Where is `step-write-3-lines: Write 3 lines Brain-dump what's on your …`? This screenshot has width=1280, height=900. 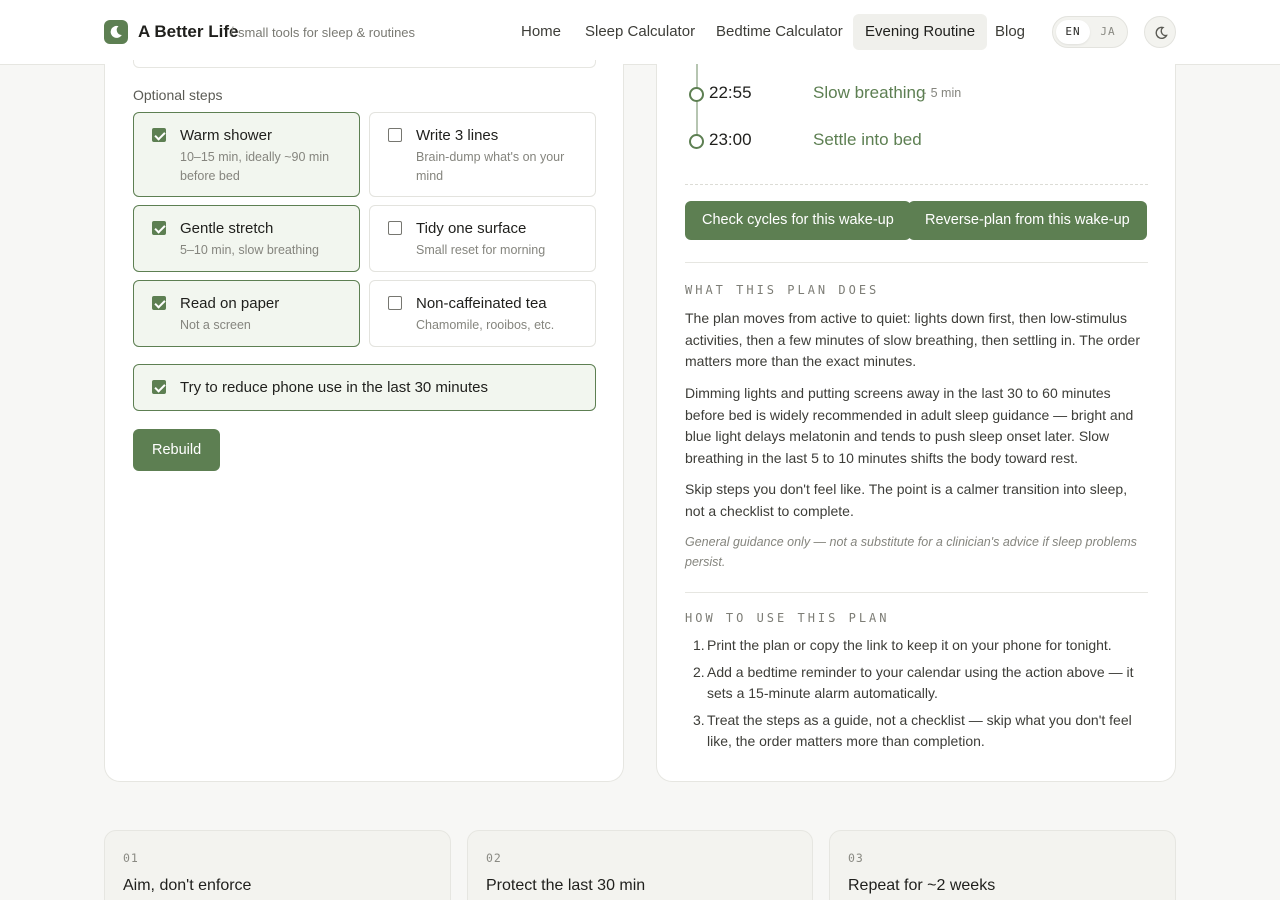
step-write-3-lines: Write 3 lines Brain-dump what's on your … is located at coordinates (482, 154).